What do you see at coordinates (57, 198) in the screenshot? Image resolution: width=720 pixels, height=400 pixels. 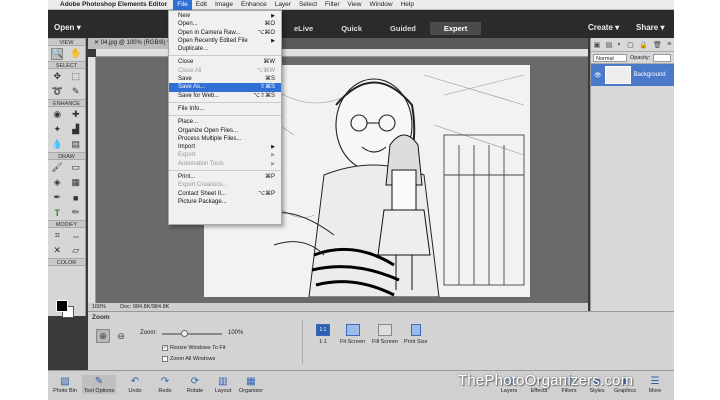 I see `eyedropper-icon: ✒` at bounding box center [57, 198].